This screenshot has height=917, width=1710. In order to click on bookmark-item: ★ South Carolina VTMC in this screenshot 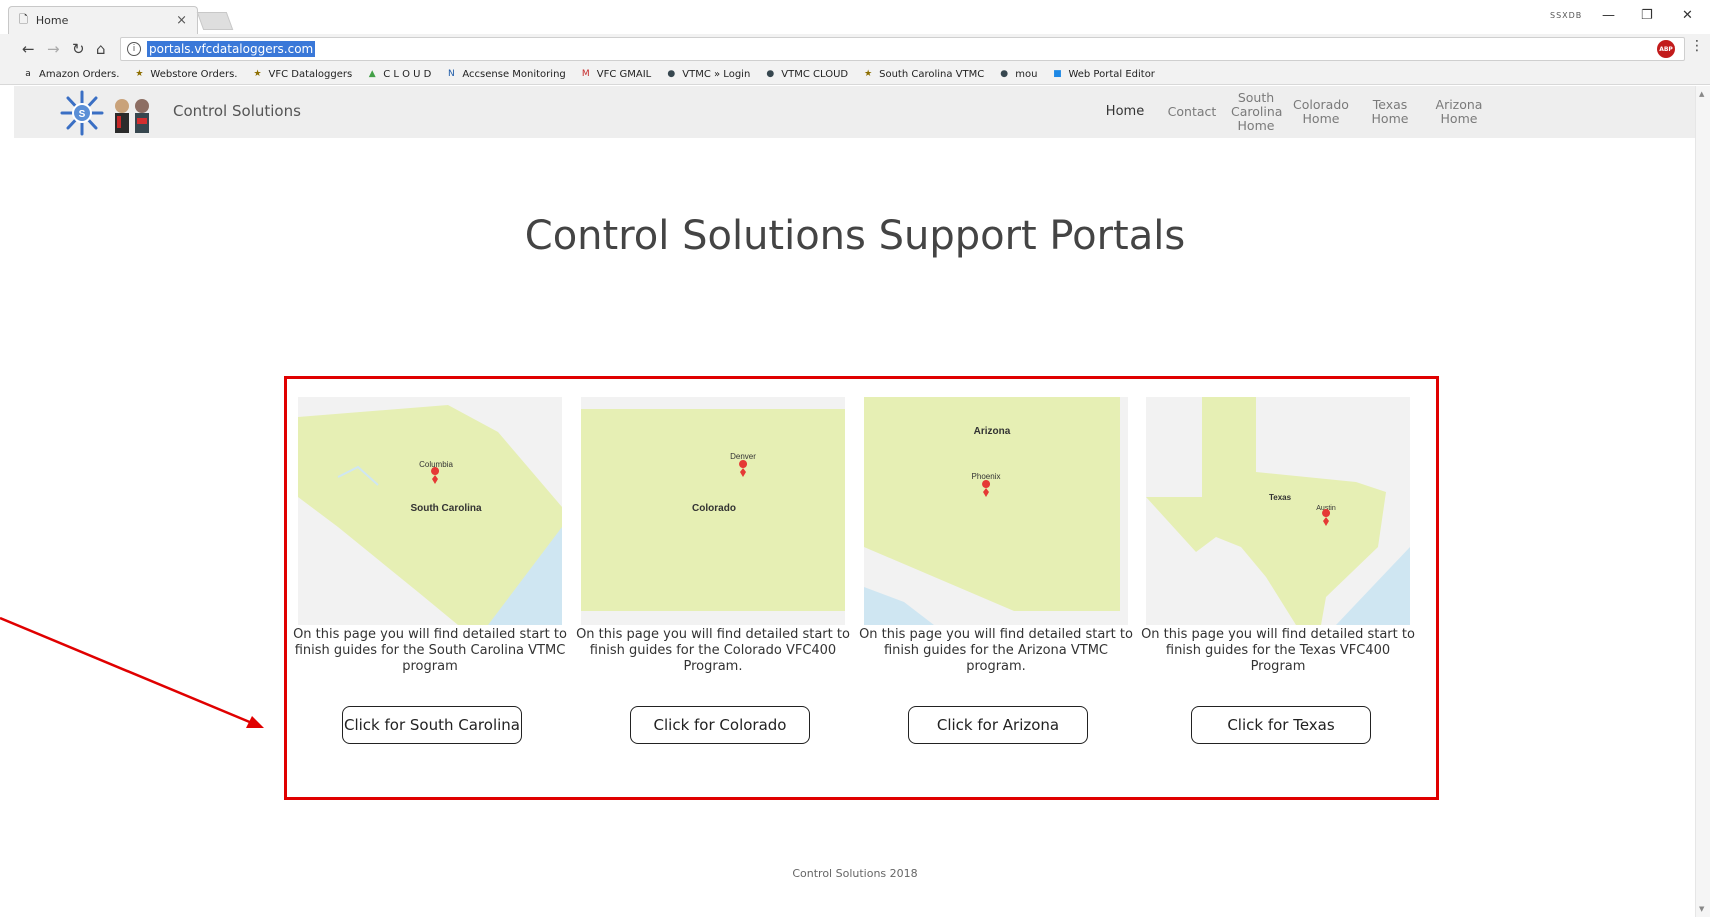, I will do `click(923, 74)`.